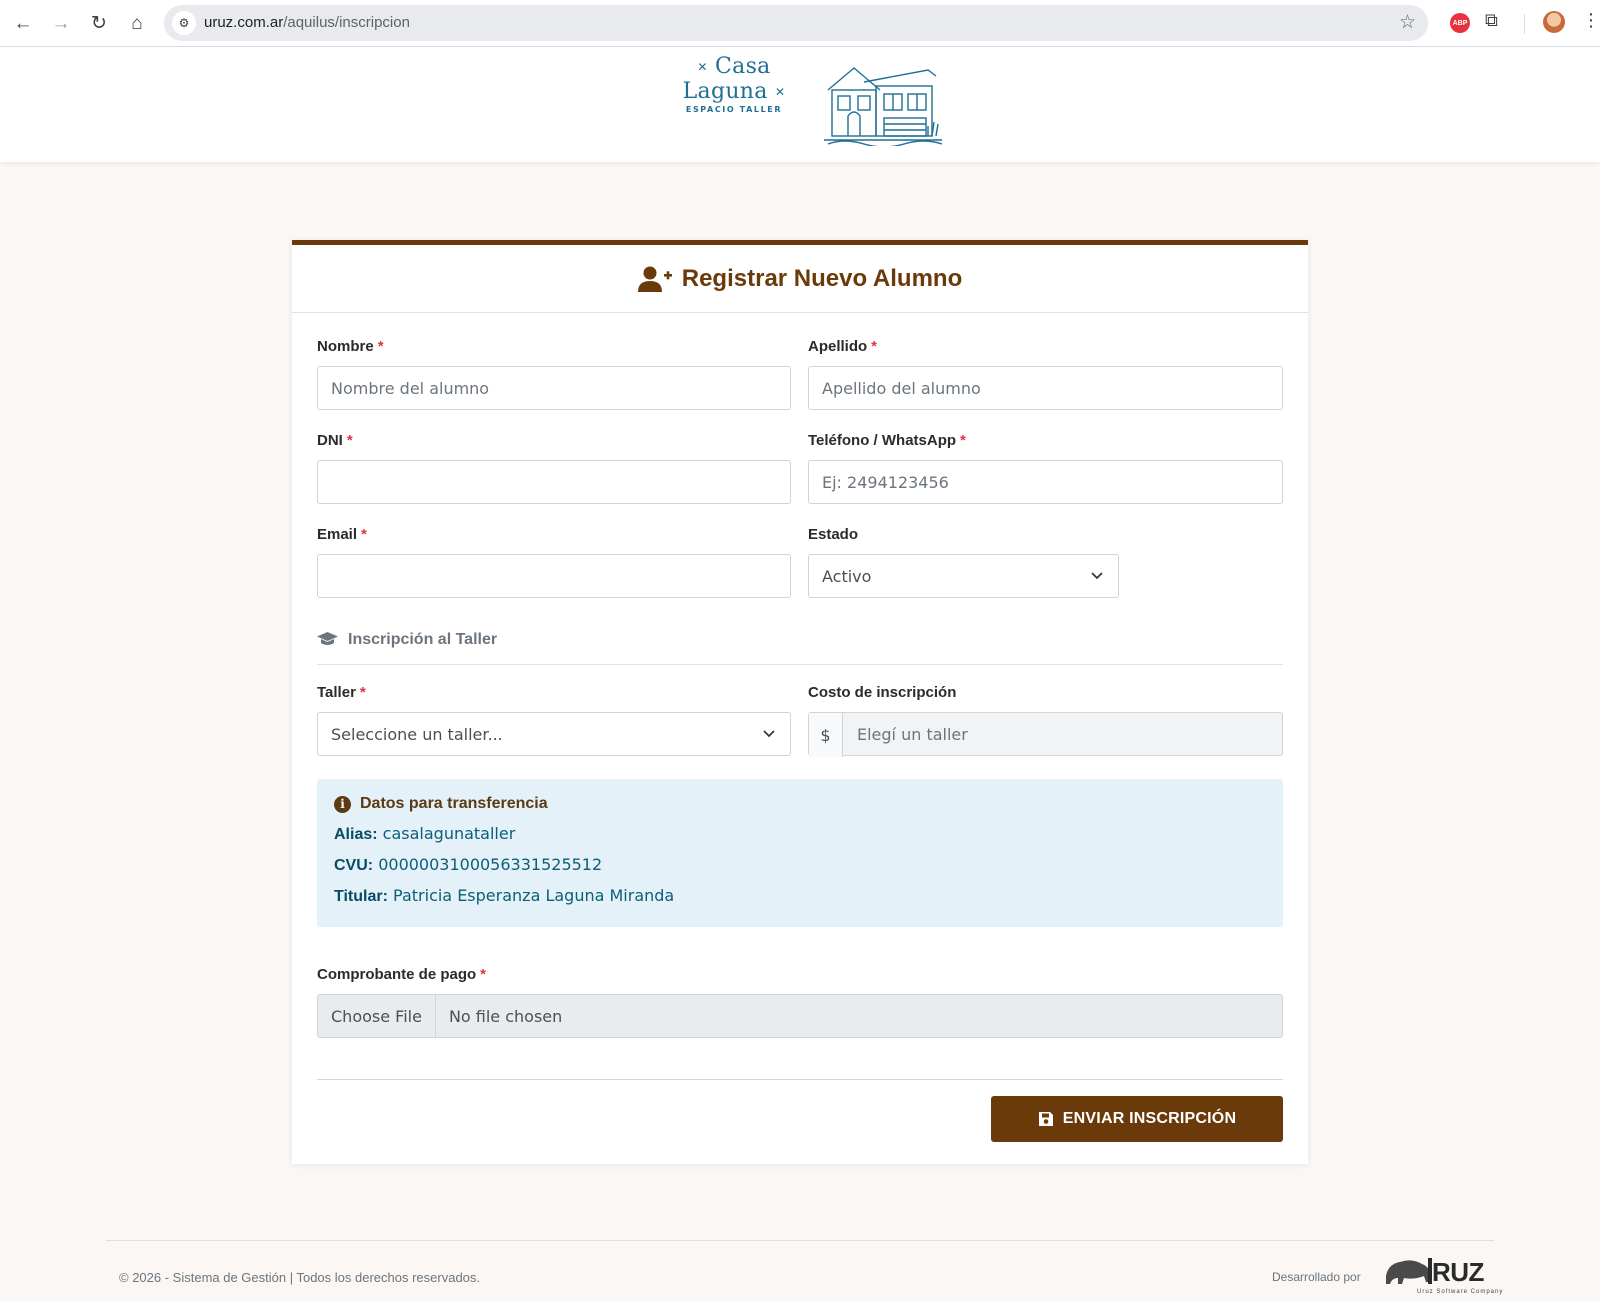 The height and width of the screenshot is (1301, 1600). Describe the element at coordinates (377, 1016) in the screenshot. I see `choose-file-button: Choose File` at that location.